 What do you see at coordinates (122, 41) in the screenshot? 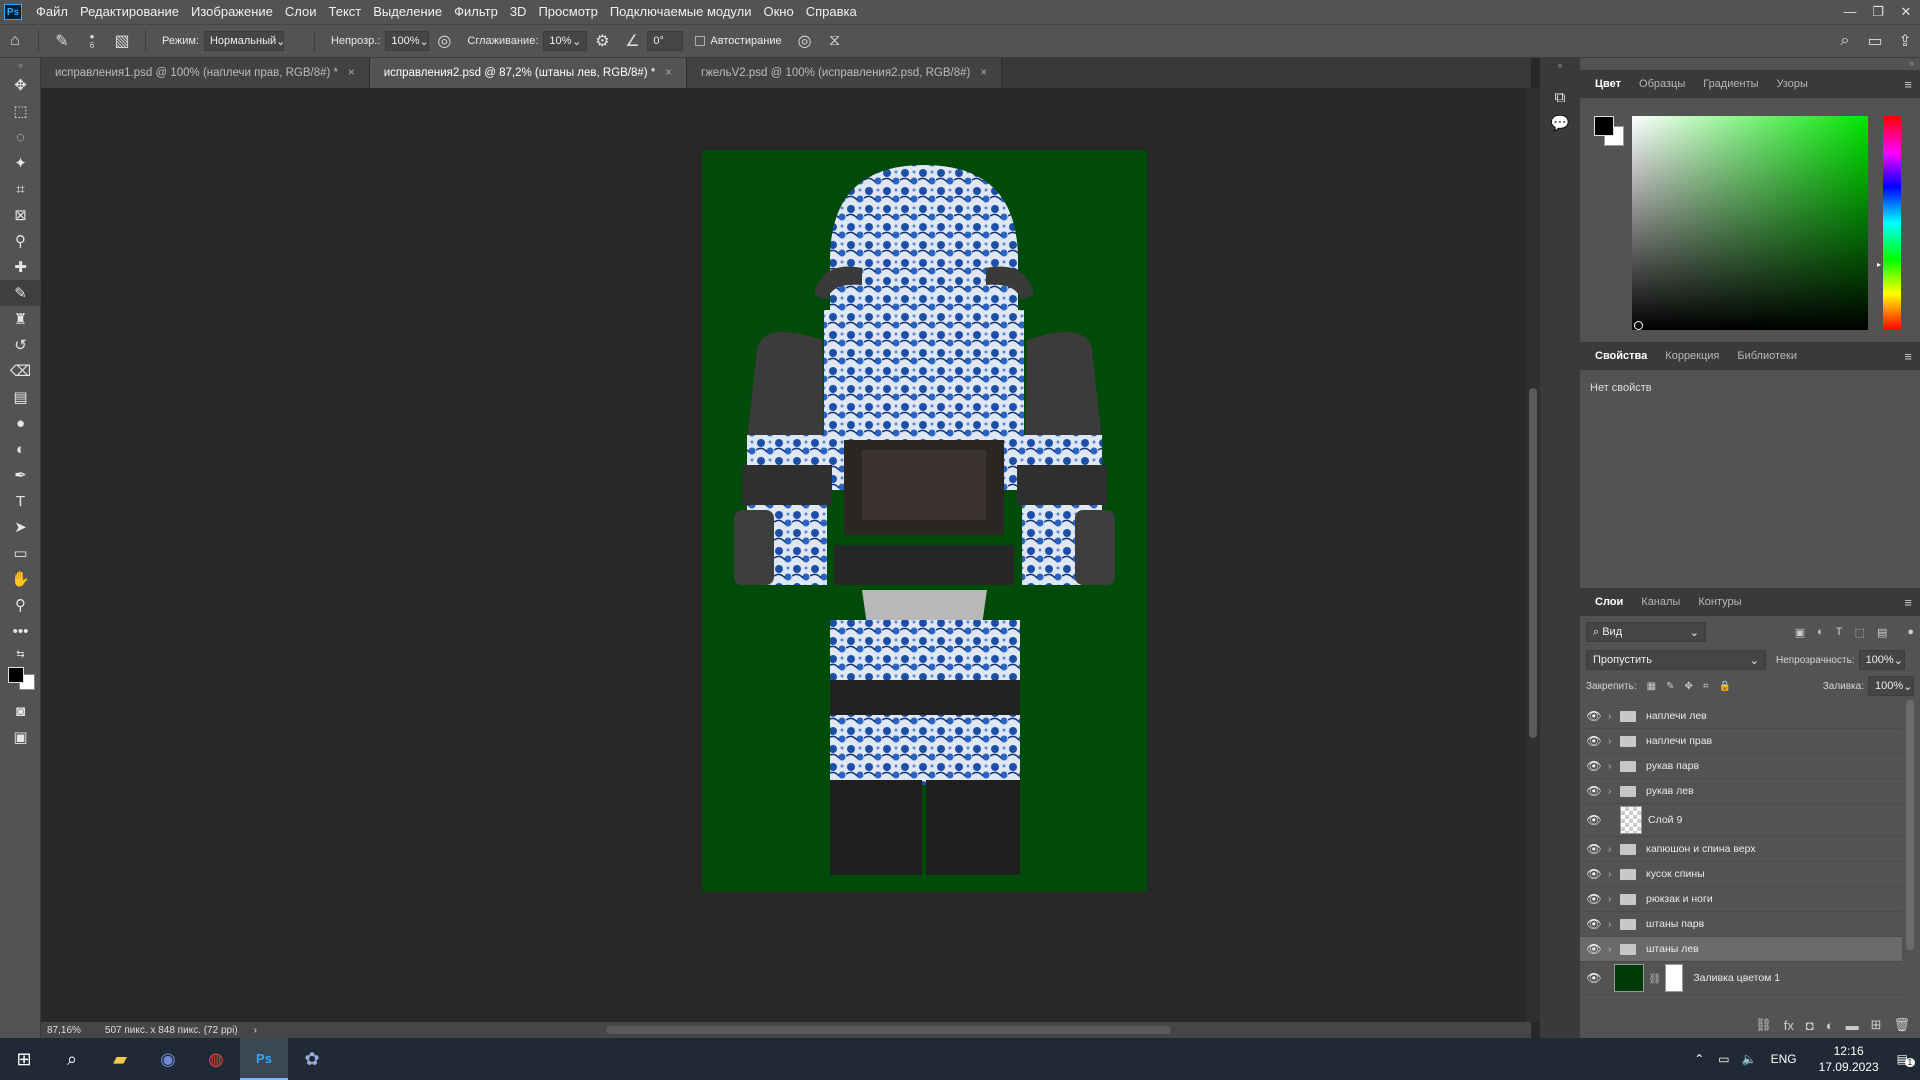
I see `brush-settings-icon: ▧` at bounding box center [122, 41].